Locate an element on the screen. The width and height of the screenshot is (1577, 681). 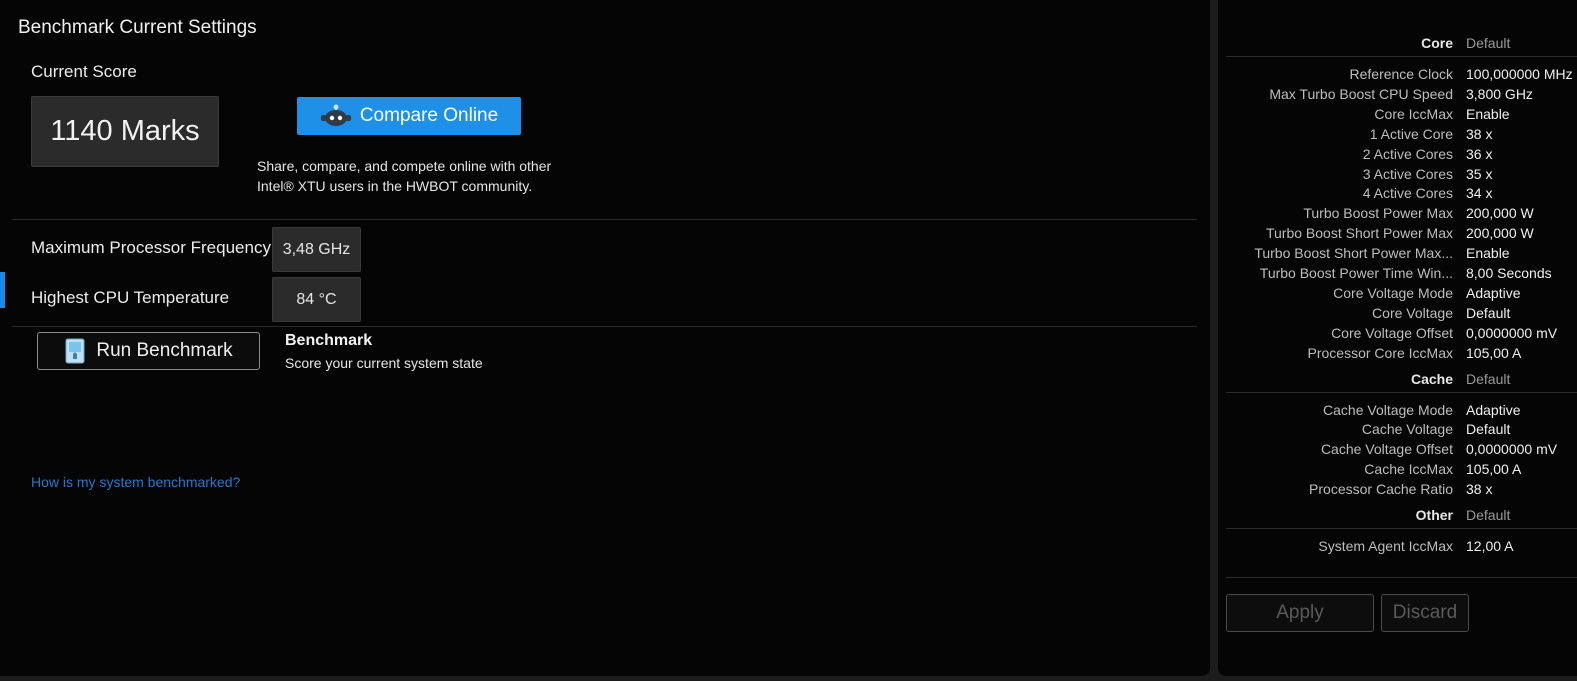
setting-value: 3,800 GHz is located at coordinates (1499, 93).